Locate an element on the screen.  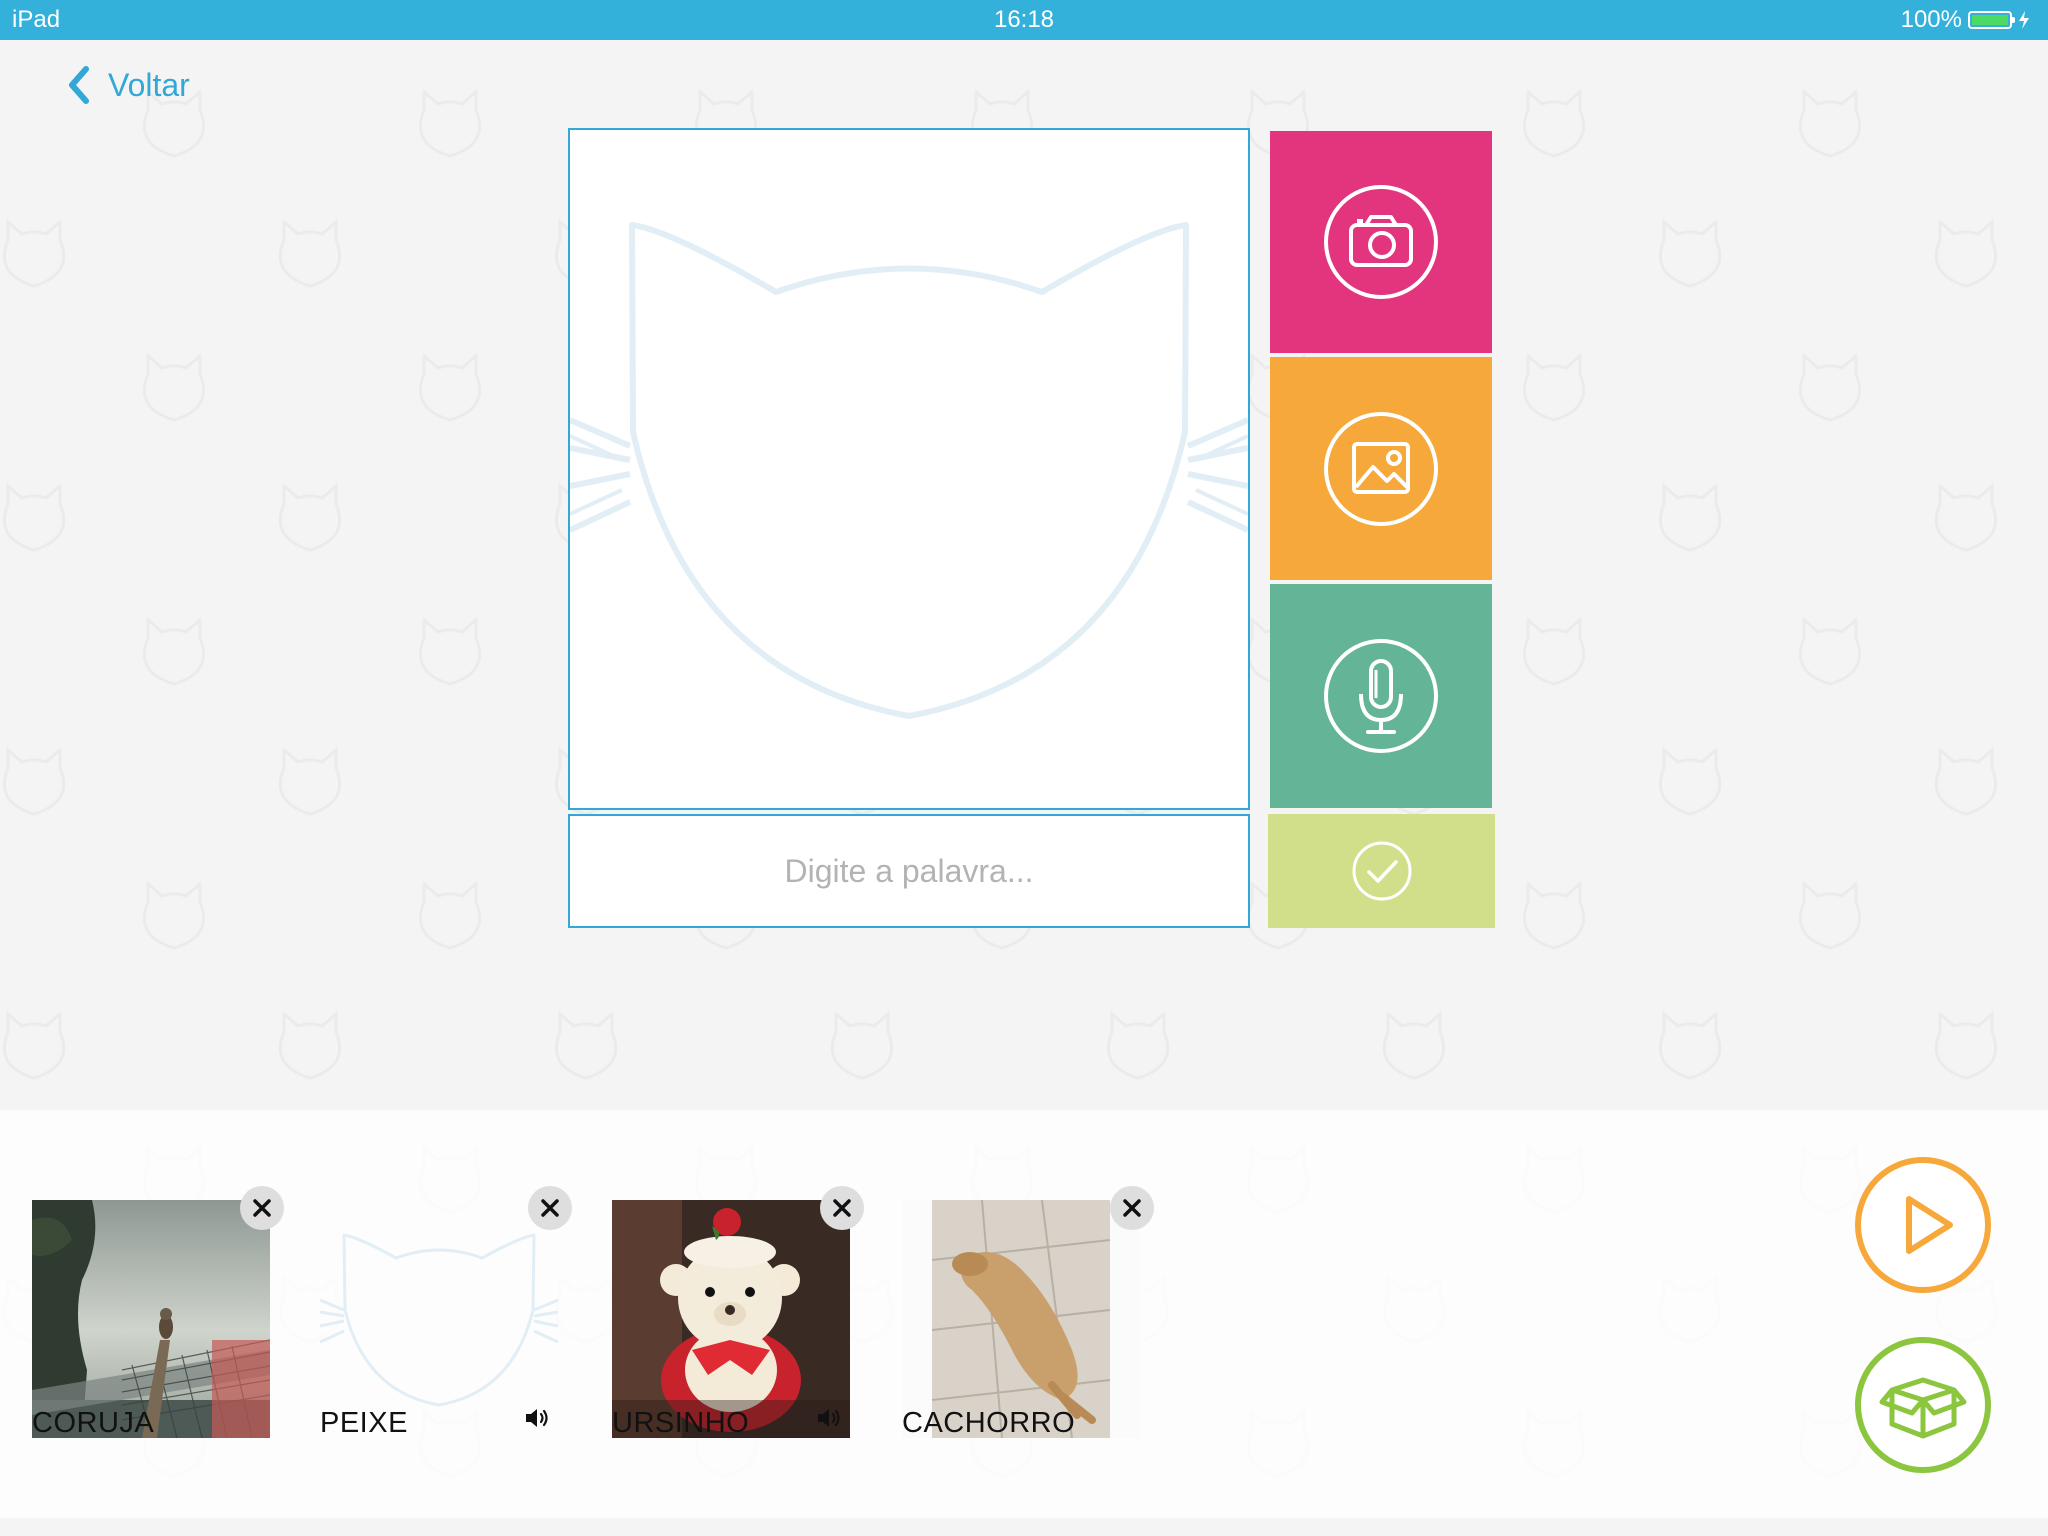
microphone-icon is located at coordinates (1381, 696).